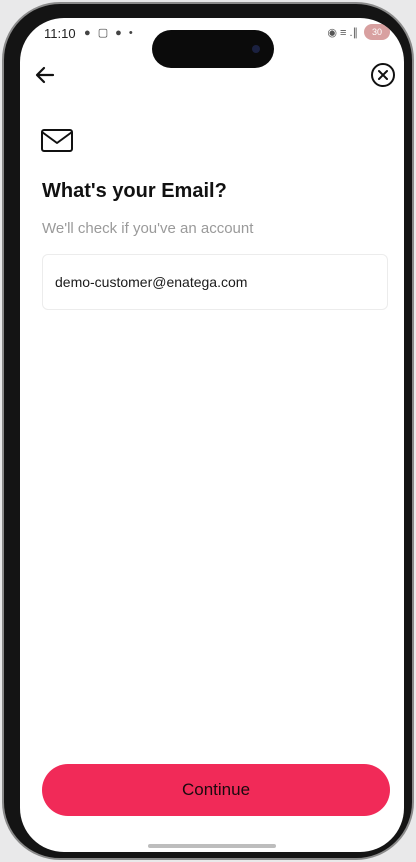 The width and height of the screenshot is (416, 862). I want to click on page-subtitle: We'll check if you've an account, so click(148, 228).